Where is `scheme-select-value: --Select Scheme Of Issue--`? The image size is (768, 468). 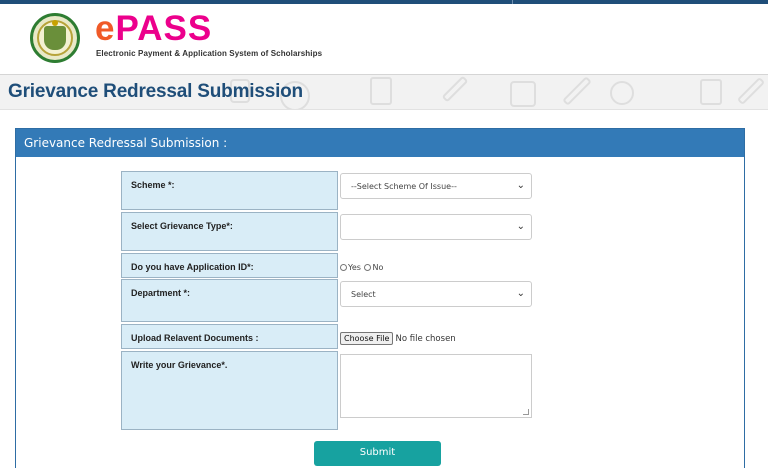 scheme-select-value: --Select Scheme Of Issue-- is located at coordinates (404, 186).